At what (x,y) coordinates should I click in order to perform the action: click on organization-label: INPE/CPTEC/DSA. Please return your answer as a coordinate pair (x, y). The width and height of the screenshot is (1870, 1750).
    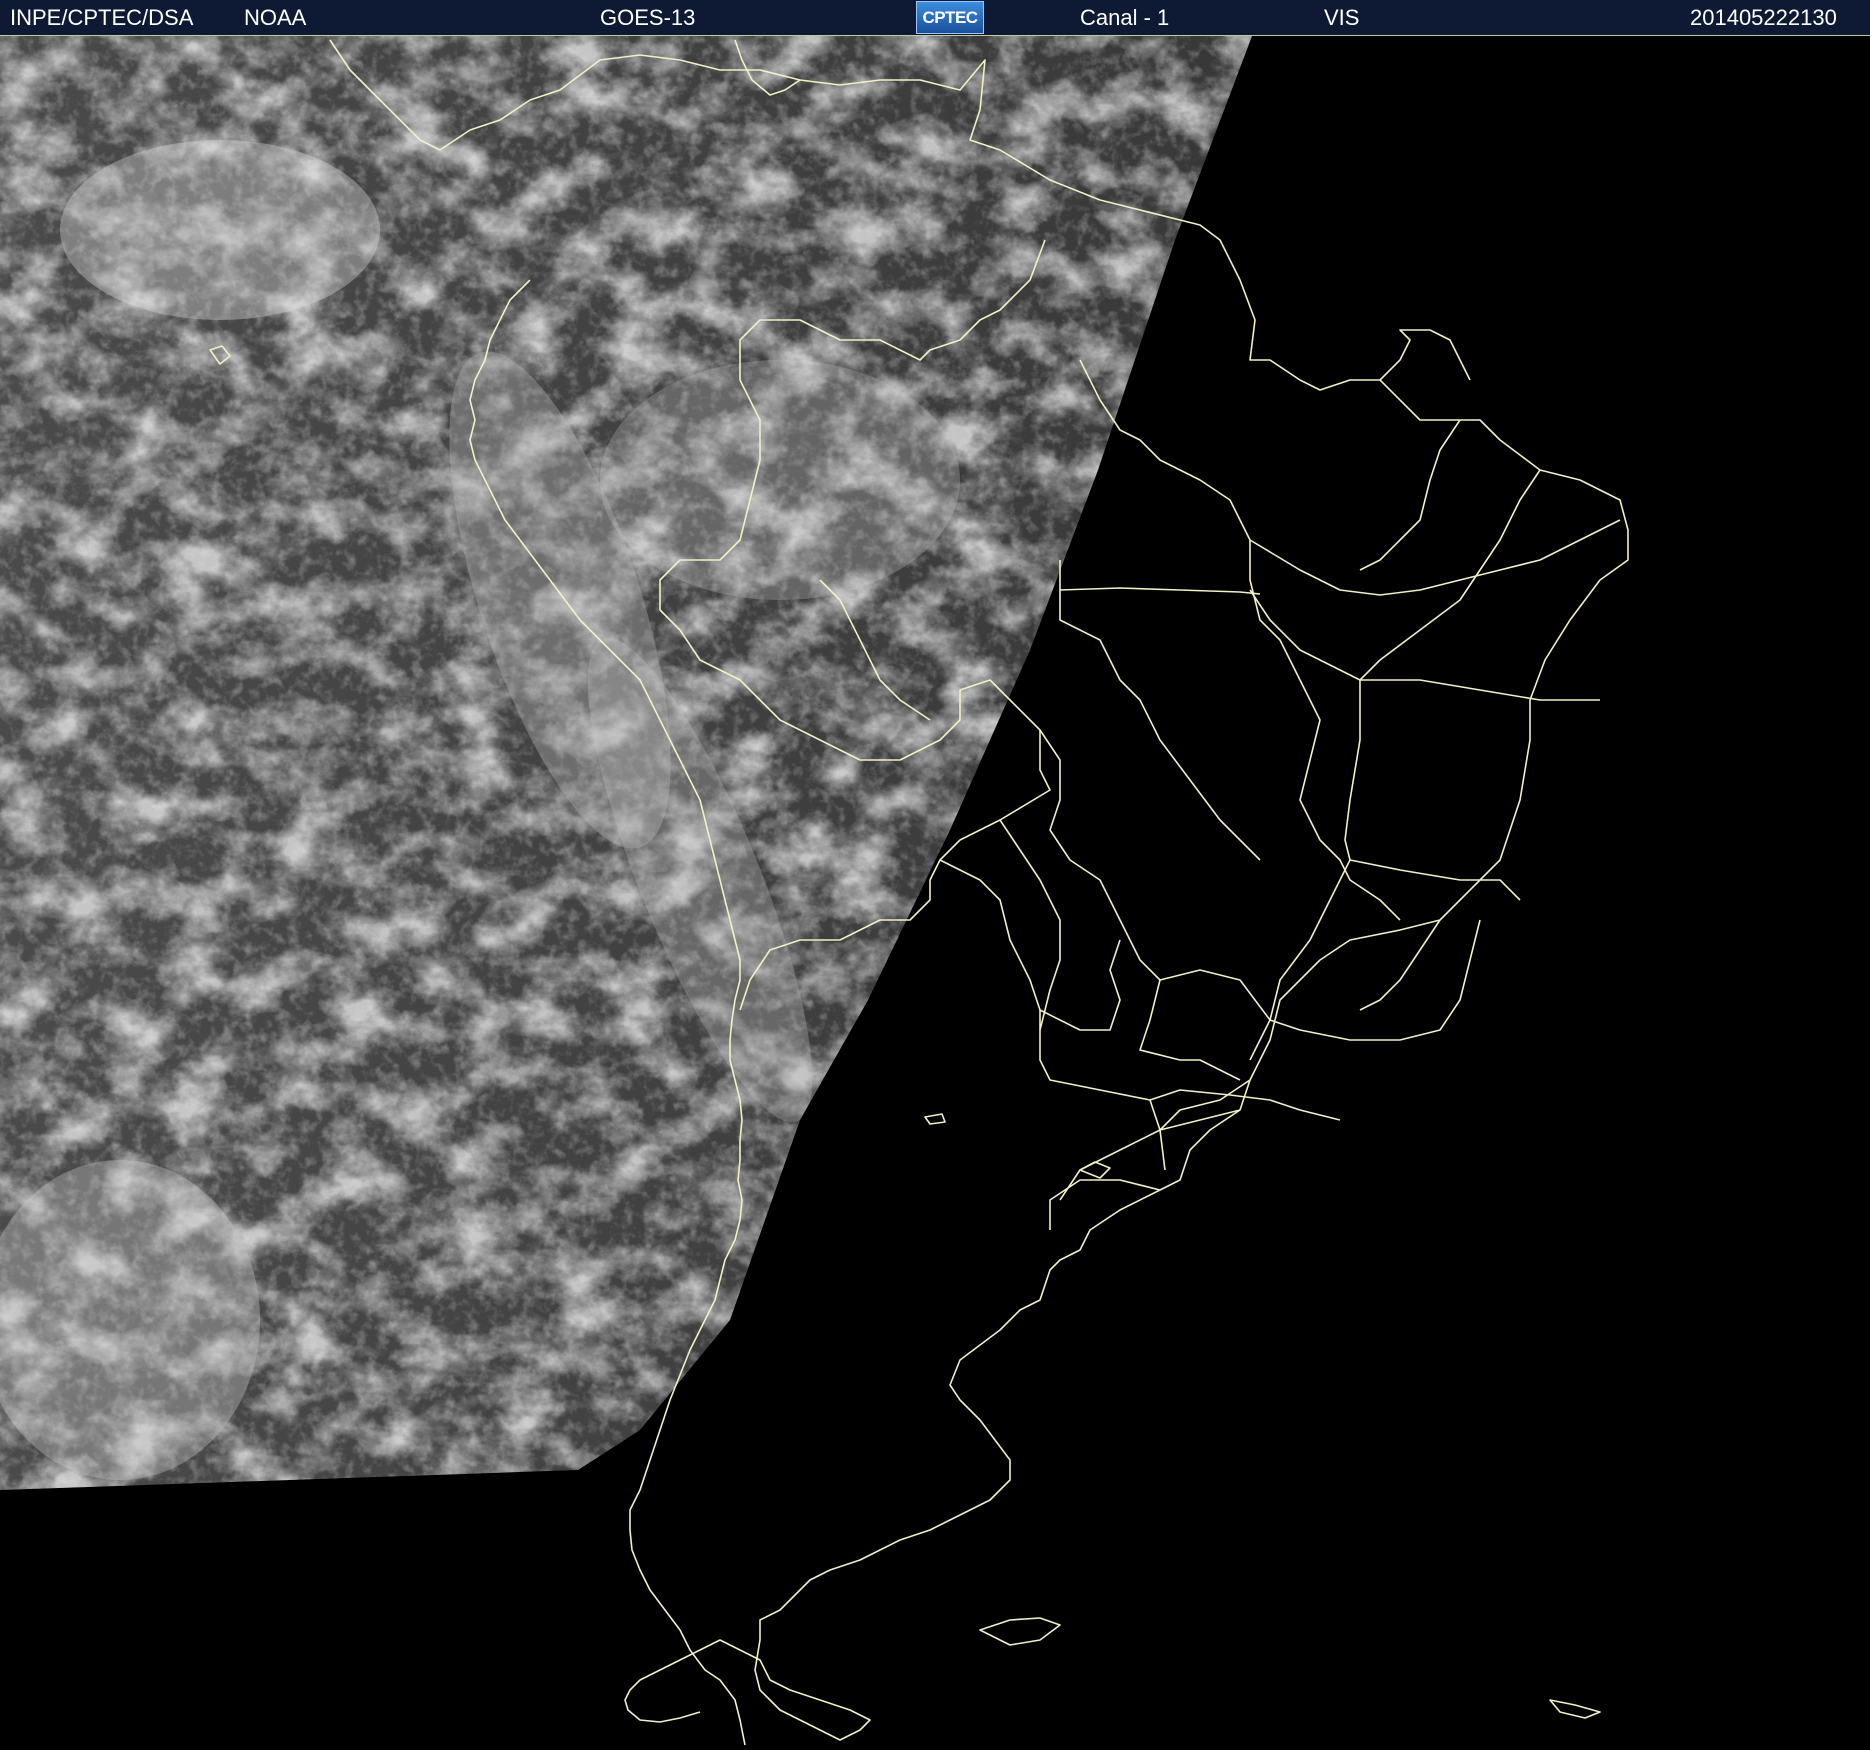
    Looking at the image, I should click on (102, 17).